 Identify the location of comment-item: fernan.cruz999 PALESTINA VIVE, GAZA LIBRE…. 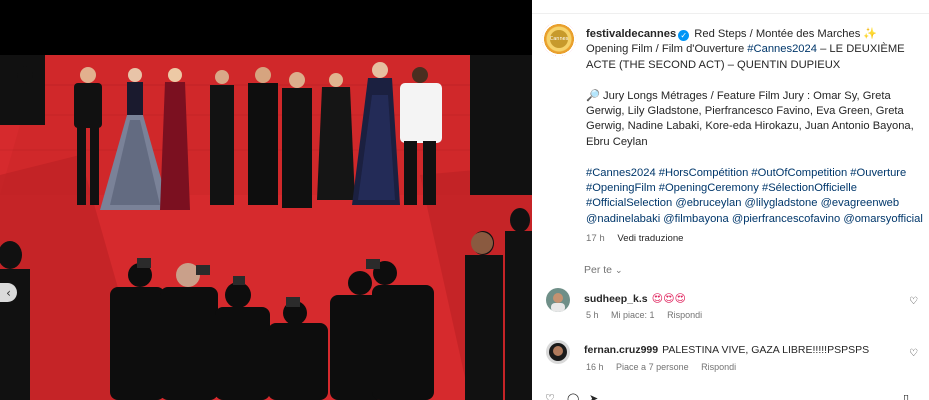
(736, 360).